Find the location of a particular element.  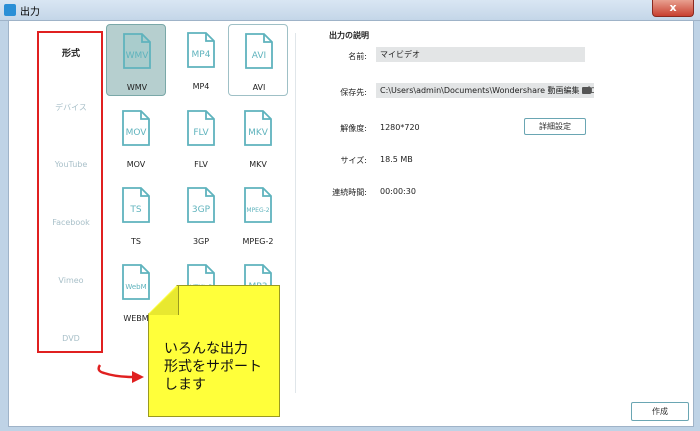

file-icon: 3GP is located at coordinates (201, 205).